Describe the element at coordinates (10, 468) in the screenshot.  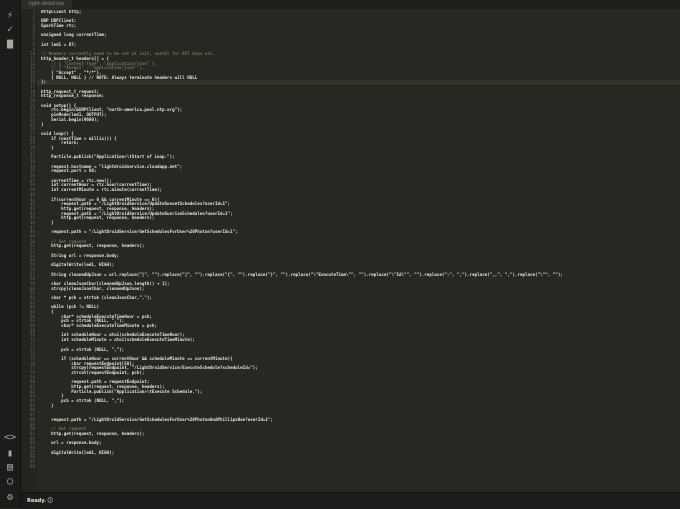
I see `document-icon: ▤` at that location.